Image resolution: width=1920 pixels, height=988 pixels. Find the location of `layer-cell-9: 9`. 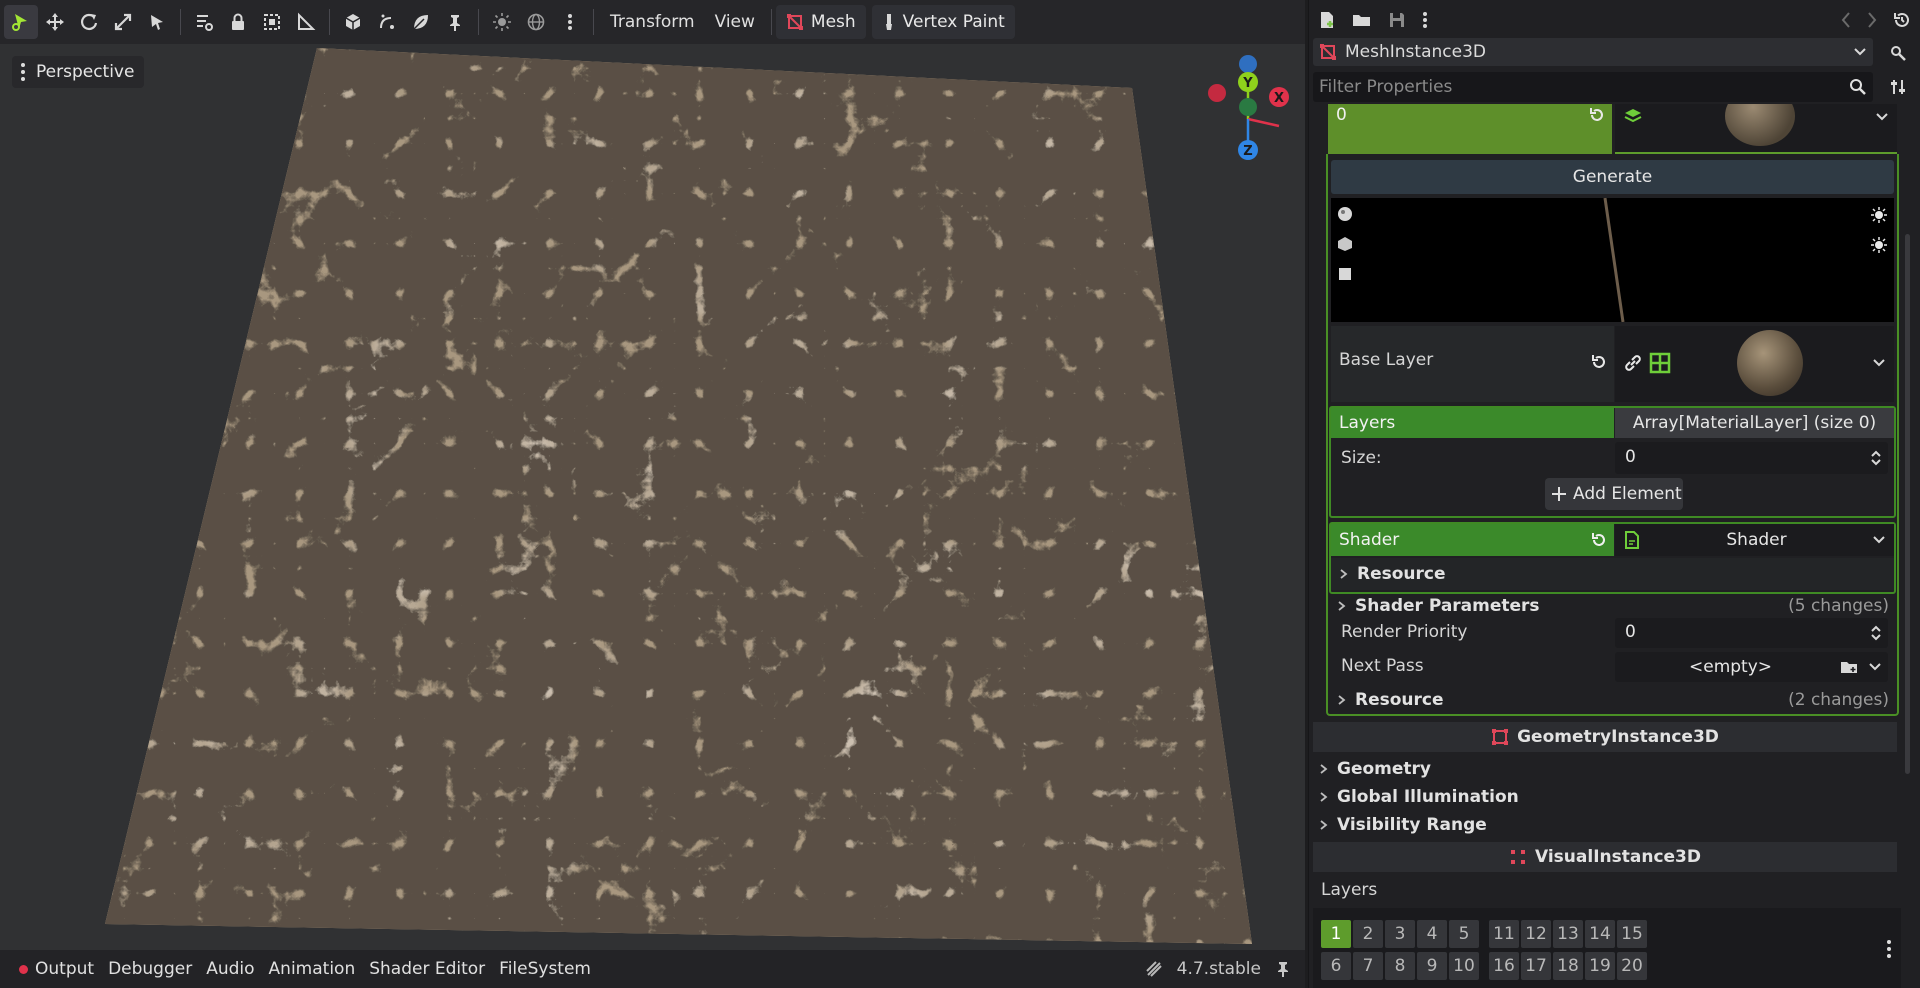

layer-cell-9: 9 is located at coordinates (1432, 966).